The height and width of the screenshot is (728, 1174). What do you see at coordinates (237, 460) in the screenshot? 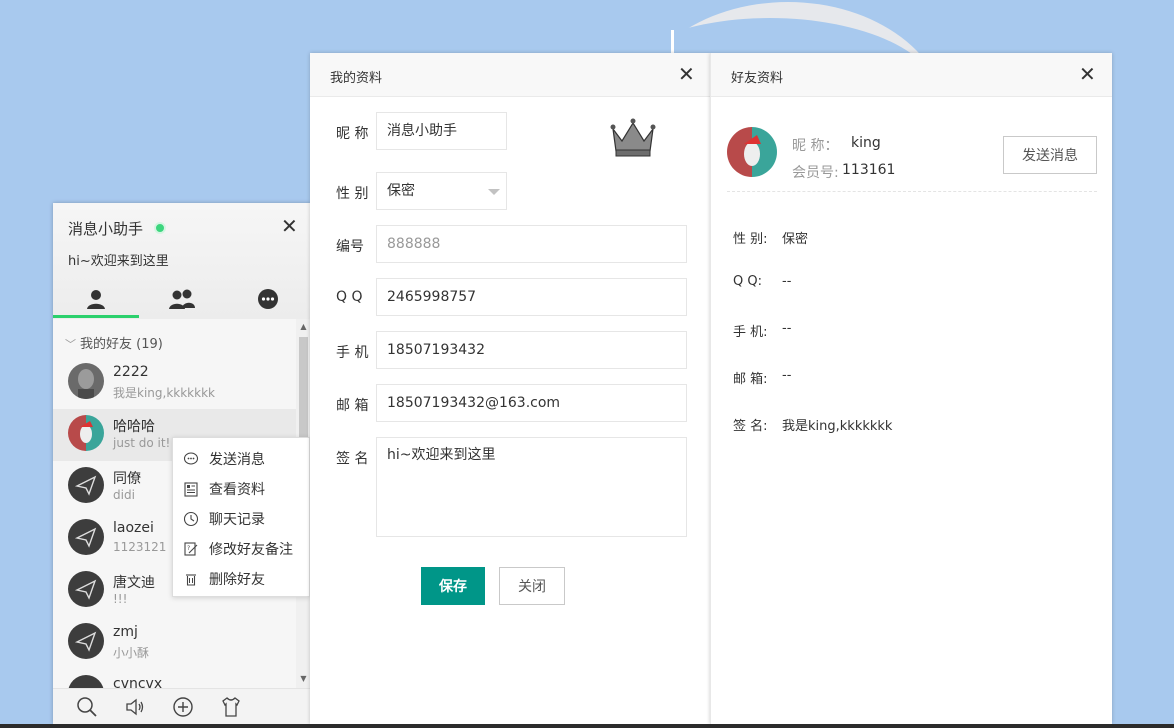
I see `menu-item-label: 发送消息` at bounding box center [237, 460].